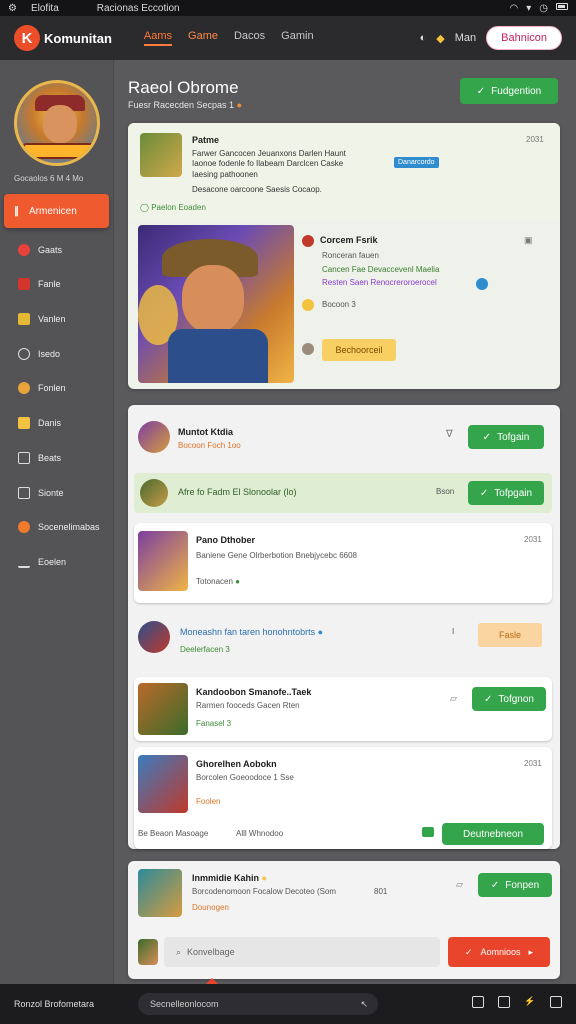 This screenshot has height=1024, width=576. Describe the element at coordinates (343, 438) in the screenshot. I see `list-item: Muntot Ktdia Bocoon Foch 1oo ∇ ✓ Tofgain` at that location.